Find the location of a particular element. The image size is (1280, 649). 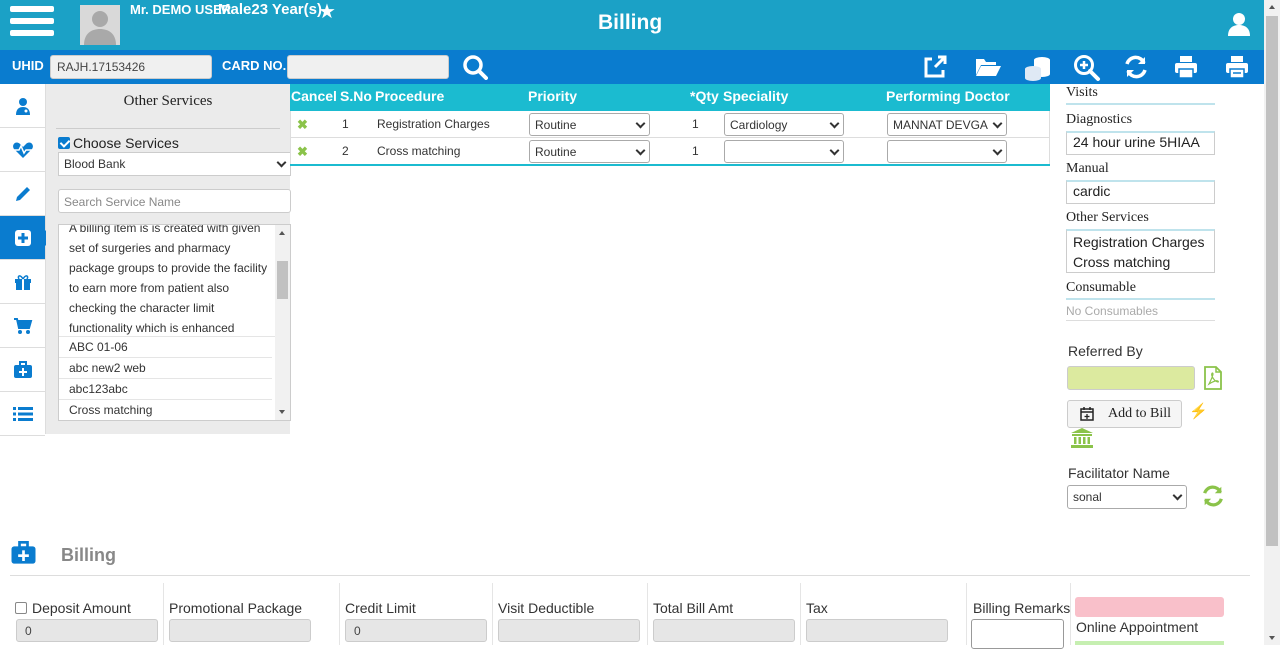

nav-billing is located at coordinates (26, 238).